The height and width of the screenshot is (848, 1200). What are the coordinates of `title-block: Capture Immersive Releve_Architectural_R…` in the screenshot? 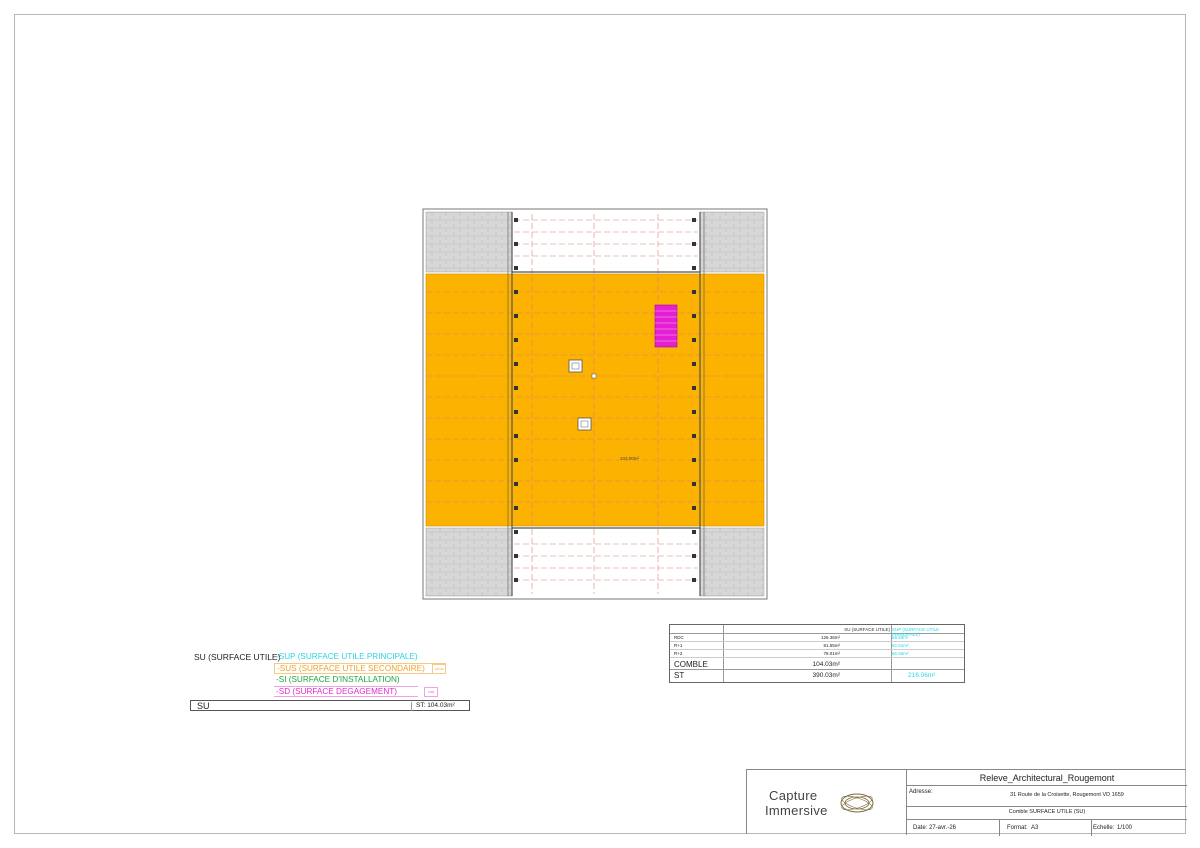 It's located at (966, 802).